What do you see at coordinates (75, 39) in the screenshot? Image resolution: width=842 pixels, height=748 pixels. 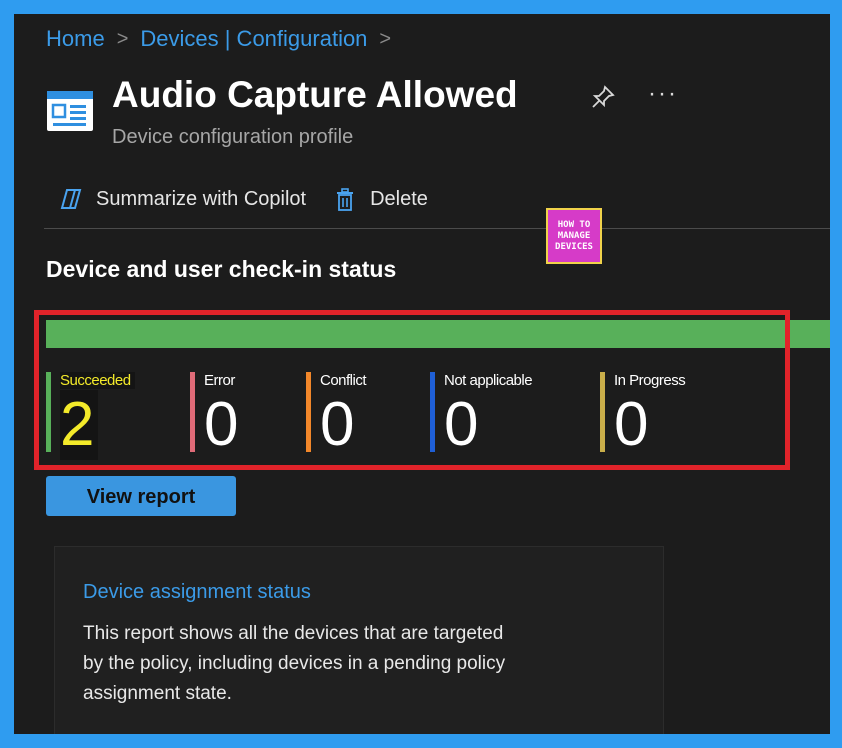 I see `breadcrumb-home: Home` at bounding box center [75, 39].